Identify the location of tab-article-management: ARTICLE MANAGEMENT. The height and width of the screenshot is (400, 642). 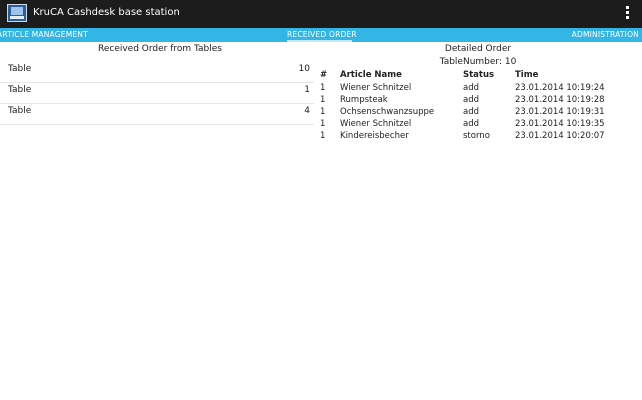
(44, 34).